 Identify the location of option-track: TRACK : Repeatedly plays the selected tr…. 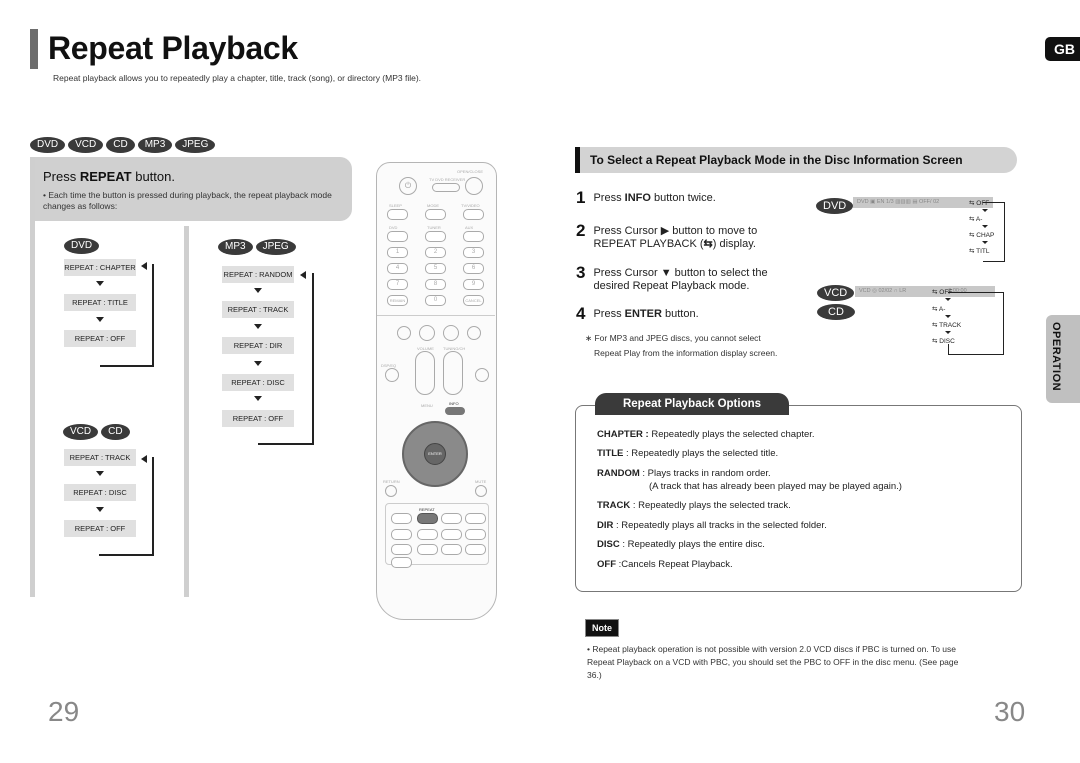
(694, 505).